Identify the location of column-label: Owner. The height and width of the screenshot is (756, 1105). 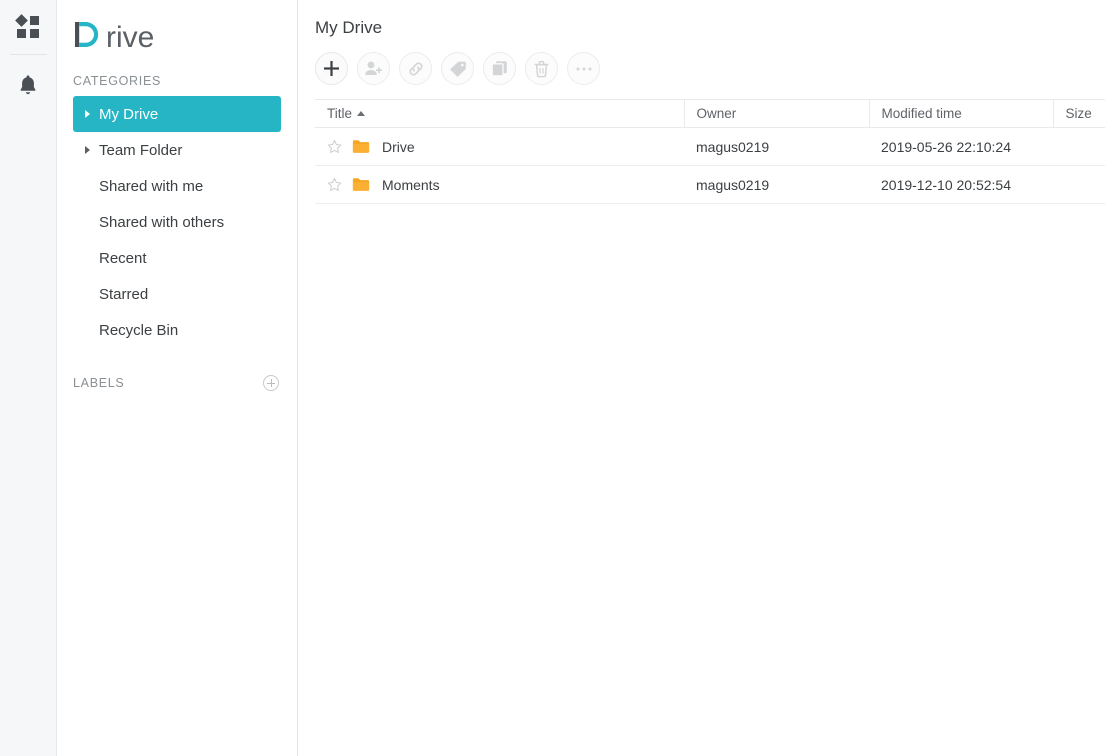
(716, 113).